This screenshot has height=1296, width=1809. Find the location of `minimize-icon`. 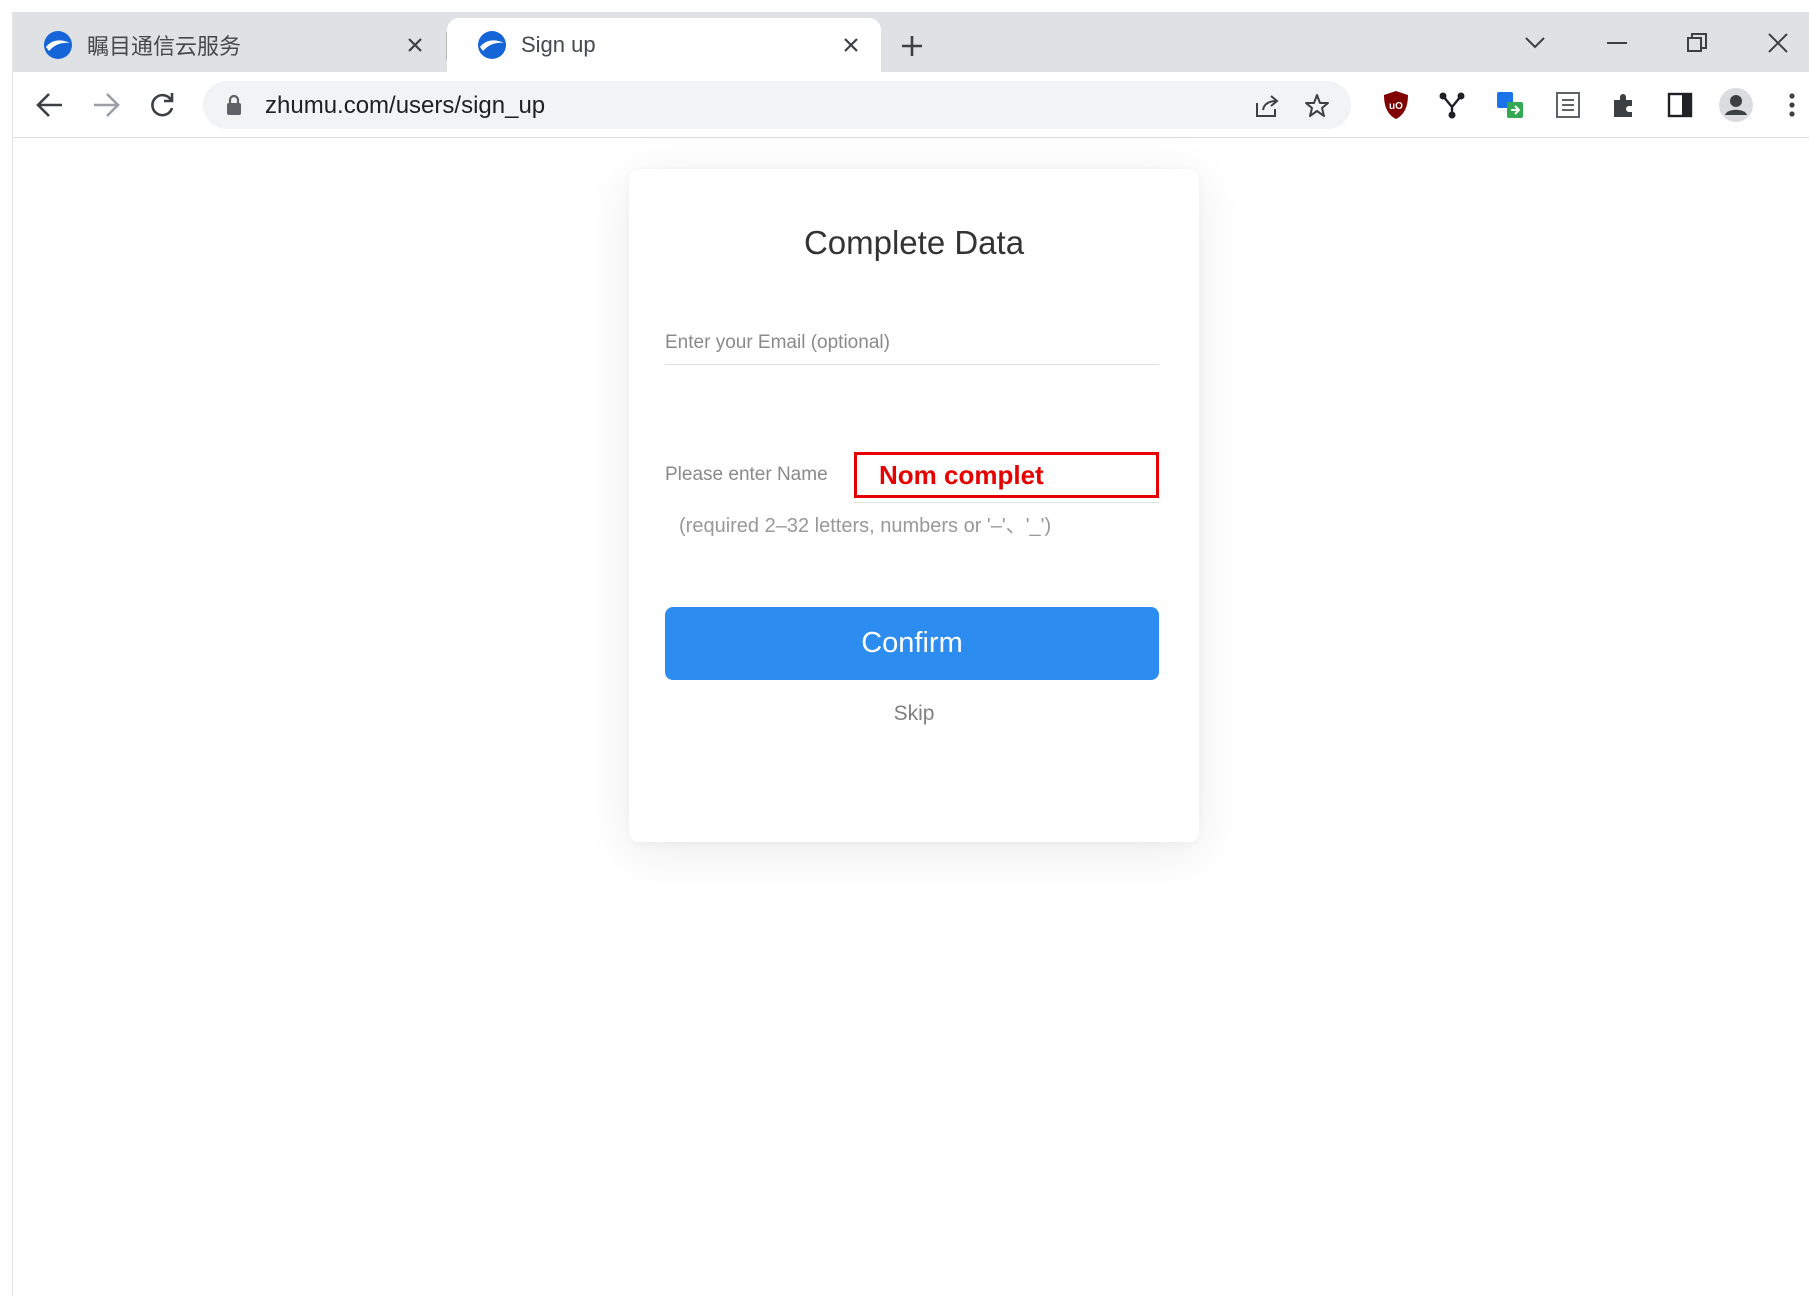

minimize-icon is located at coordinates (1617, 43).